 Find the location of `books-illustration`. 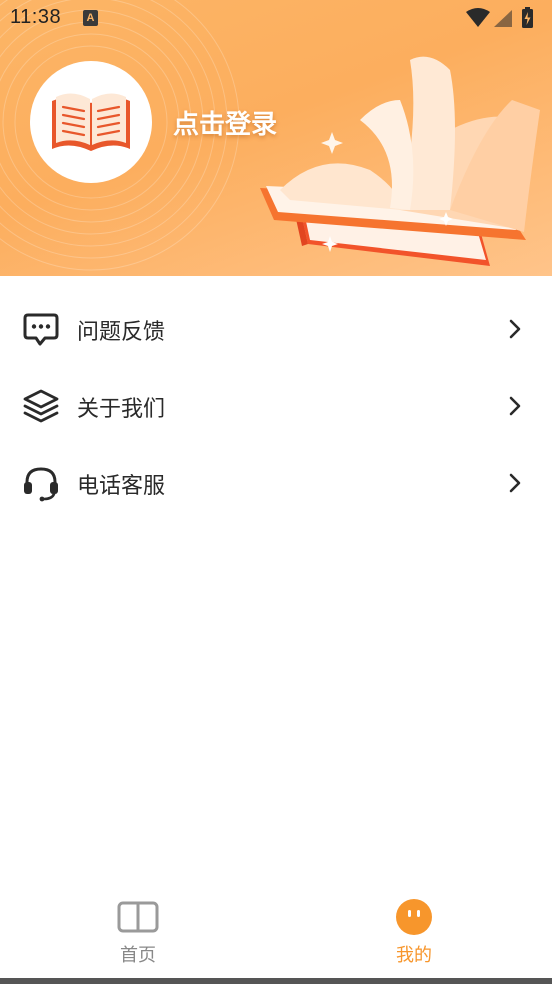

books-illustration is located at coordinates (400, 161).